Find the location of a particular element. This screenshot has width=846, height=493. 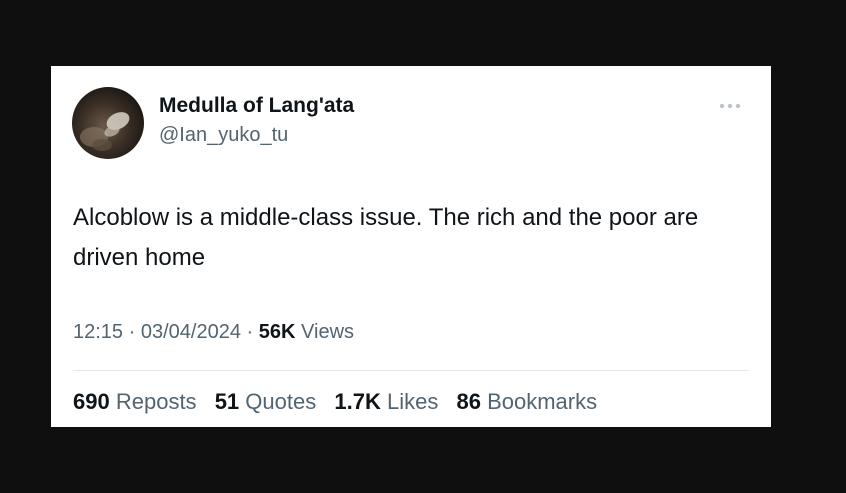

reposts-label: Reposts is located at coordinates (156, 401).